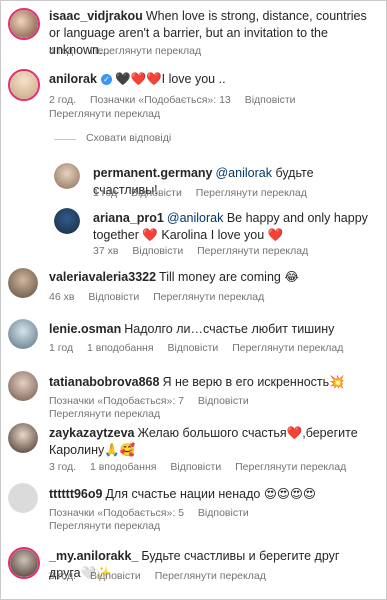 This screenshot has width=387, height=600. I want to click on likes-count: Позначки «Подобається»: 13, so click(160, 100).